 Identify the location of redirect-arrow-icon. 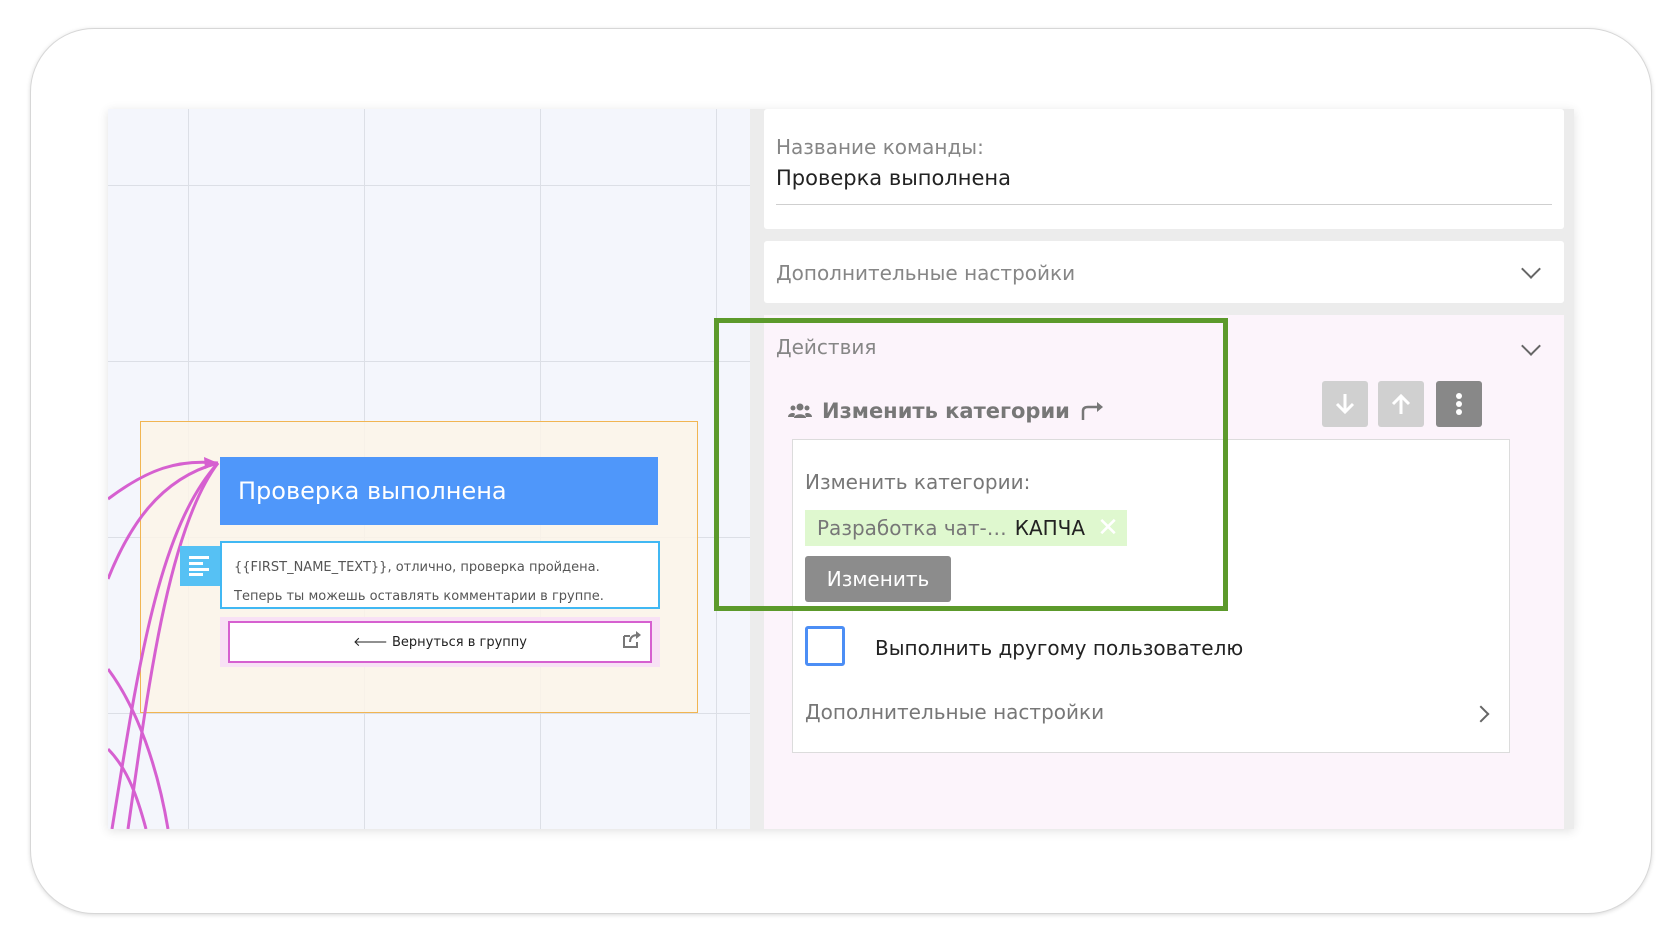
(1092, 411).